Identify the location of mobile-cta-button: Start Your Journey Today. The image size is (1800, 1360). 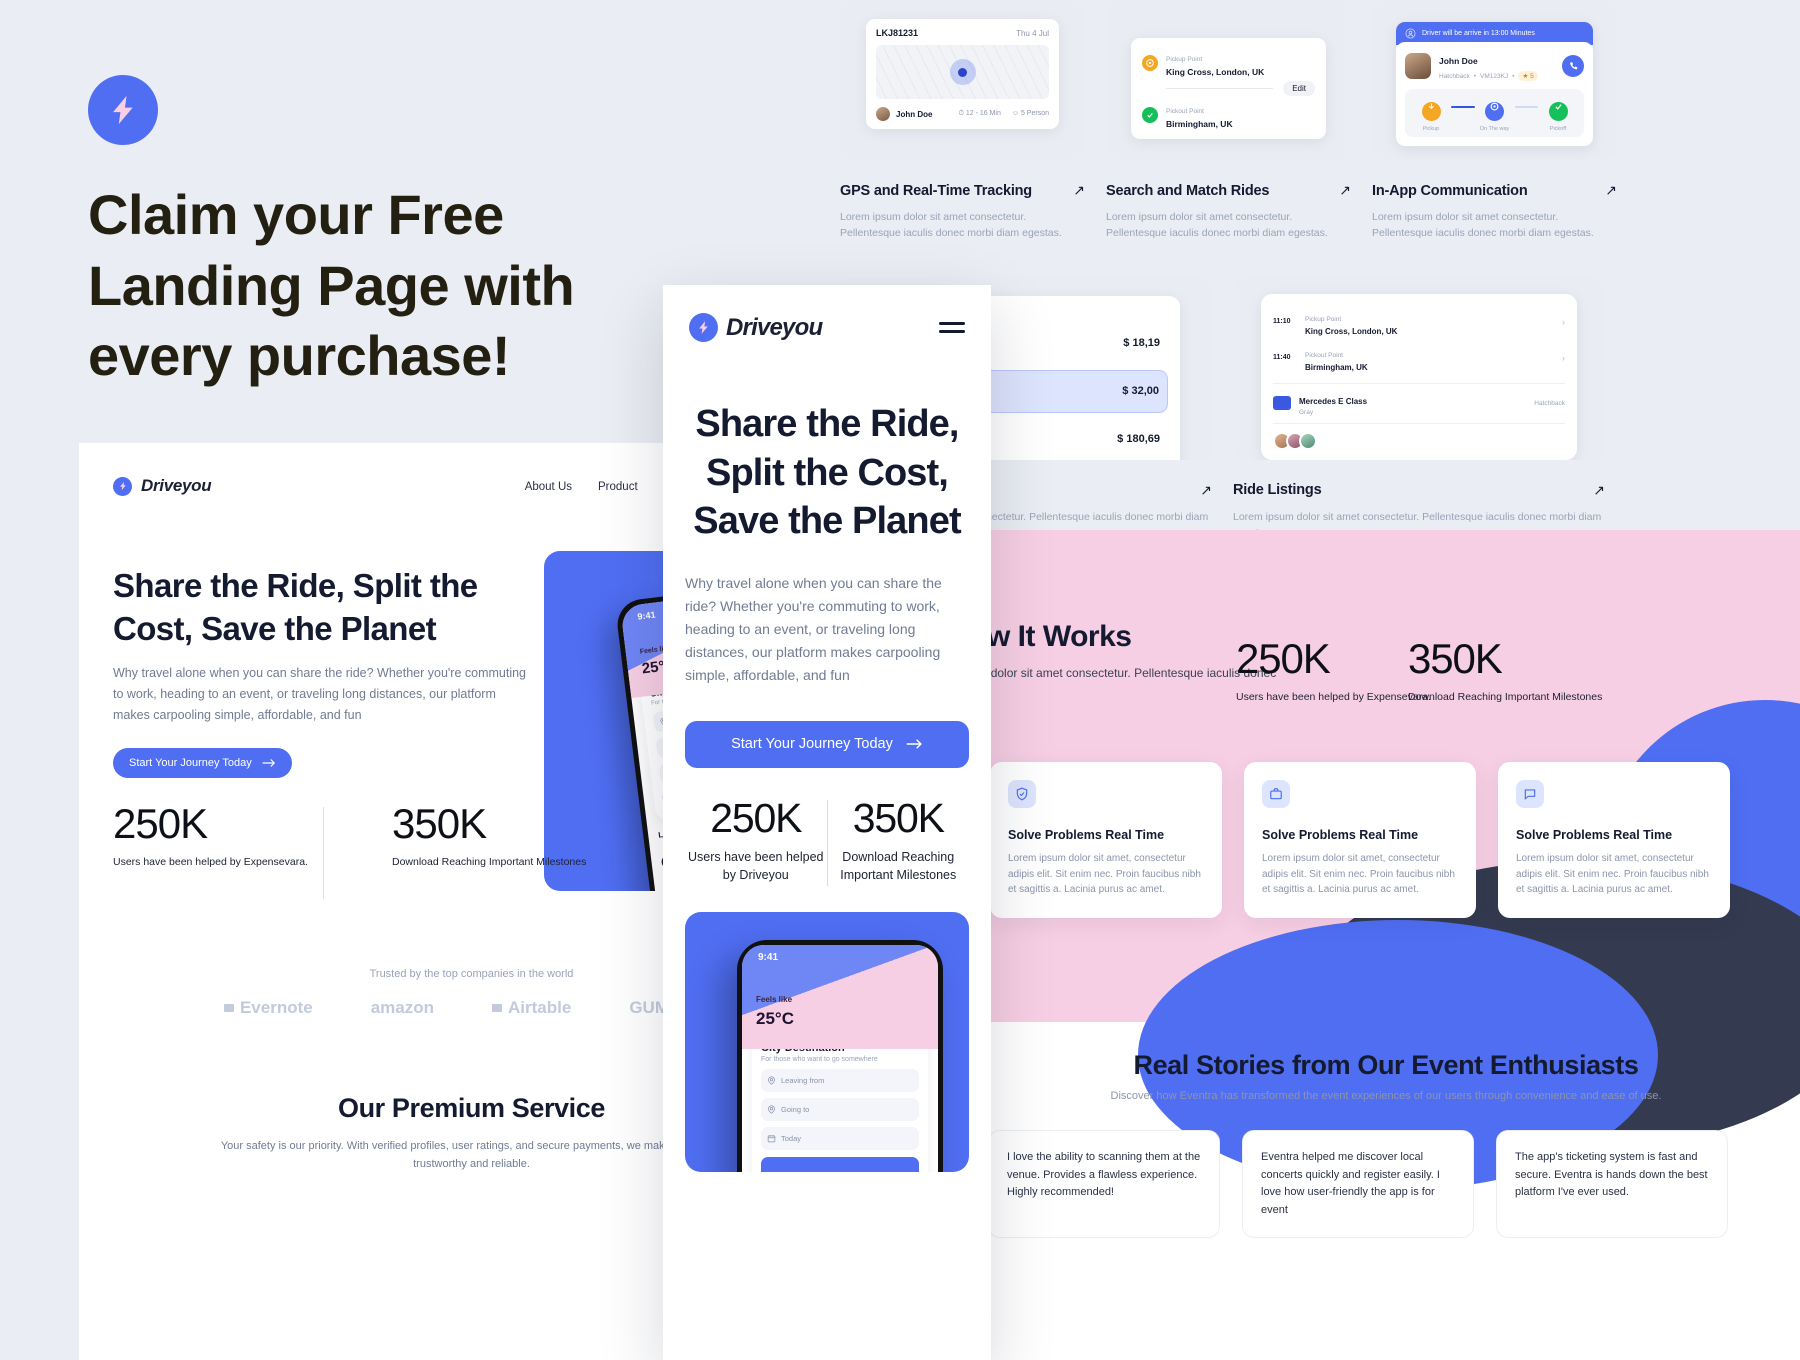
(827, 744).